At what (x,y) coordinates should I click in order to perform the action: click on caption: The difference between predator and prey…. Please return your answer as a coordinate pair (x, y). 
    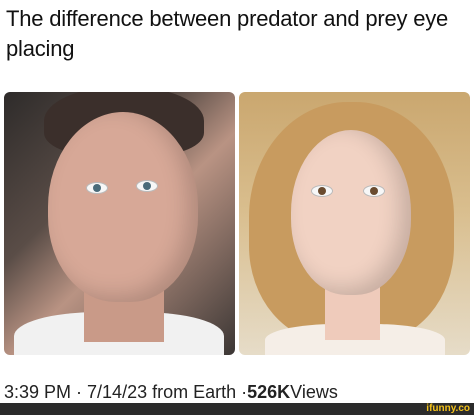
    Looking at the image, I should click on (227, 33).